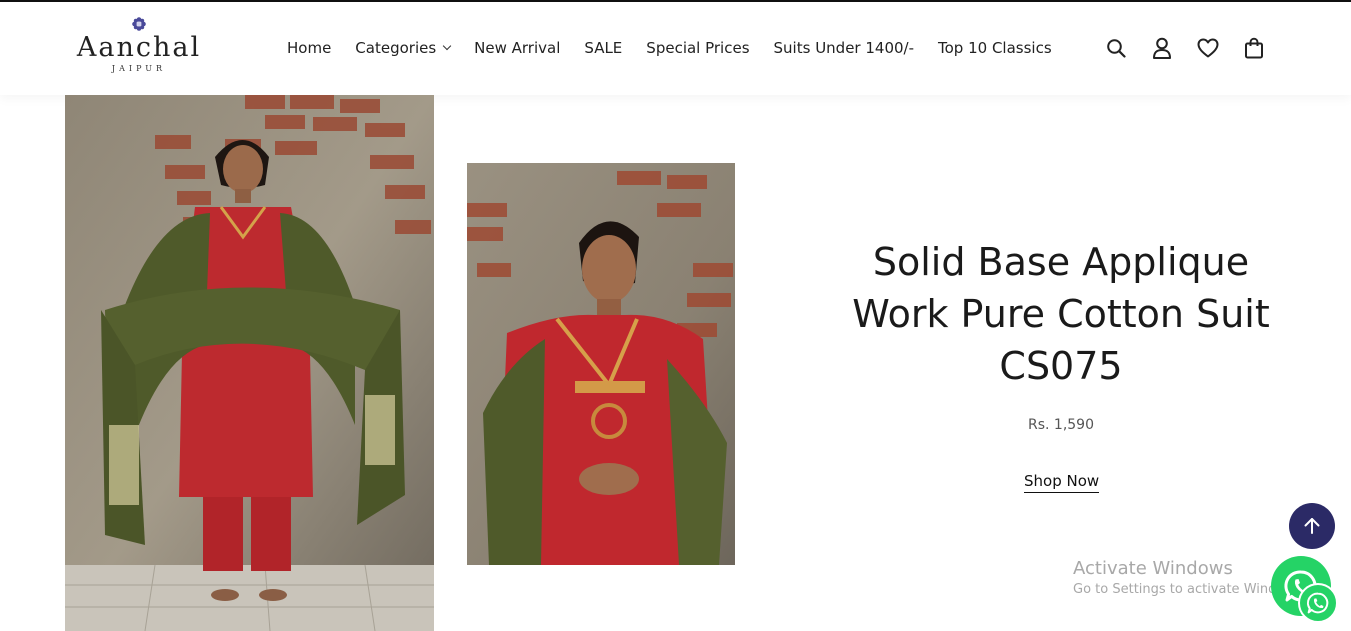 This screenshot has width=1351, height=631. What do you see at coordinates (1162, 48) in the screenshot?
I see `account-icon` at bounding box center [1162, 48].